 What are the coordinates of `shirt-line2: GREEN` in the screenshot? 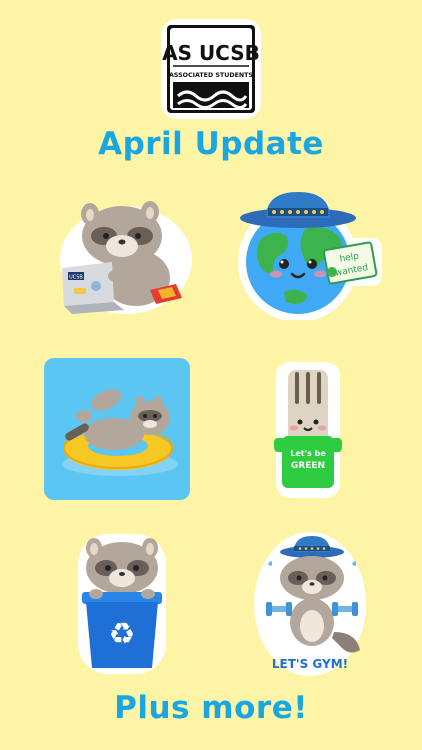 It's located at (308, 466).